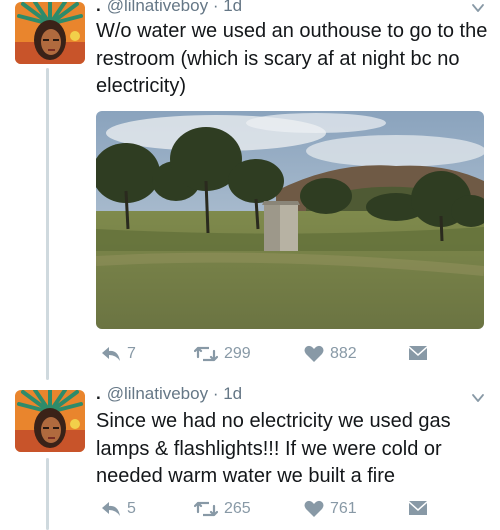 The image size is (500, 530). Describe the element at coordinates (343, 508) in the screenshot. I see `like-count: 761` at that location.